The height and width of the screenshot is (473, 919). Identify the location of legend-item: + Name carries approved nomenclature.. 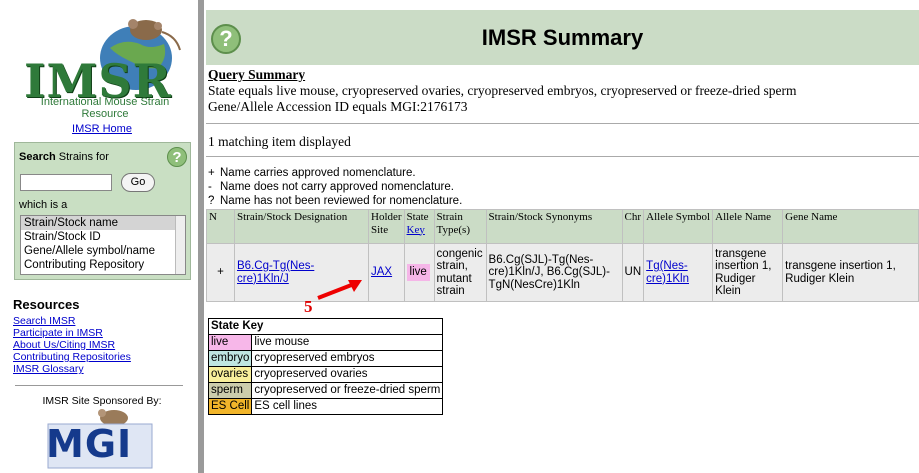
(335, 173).